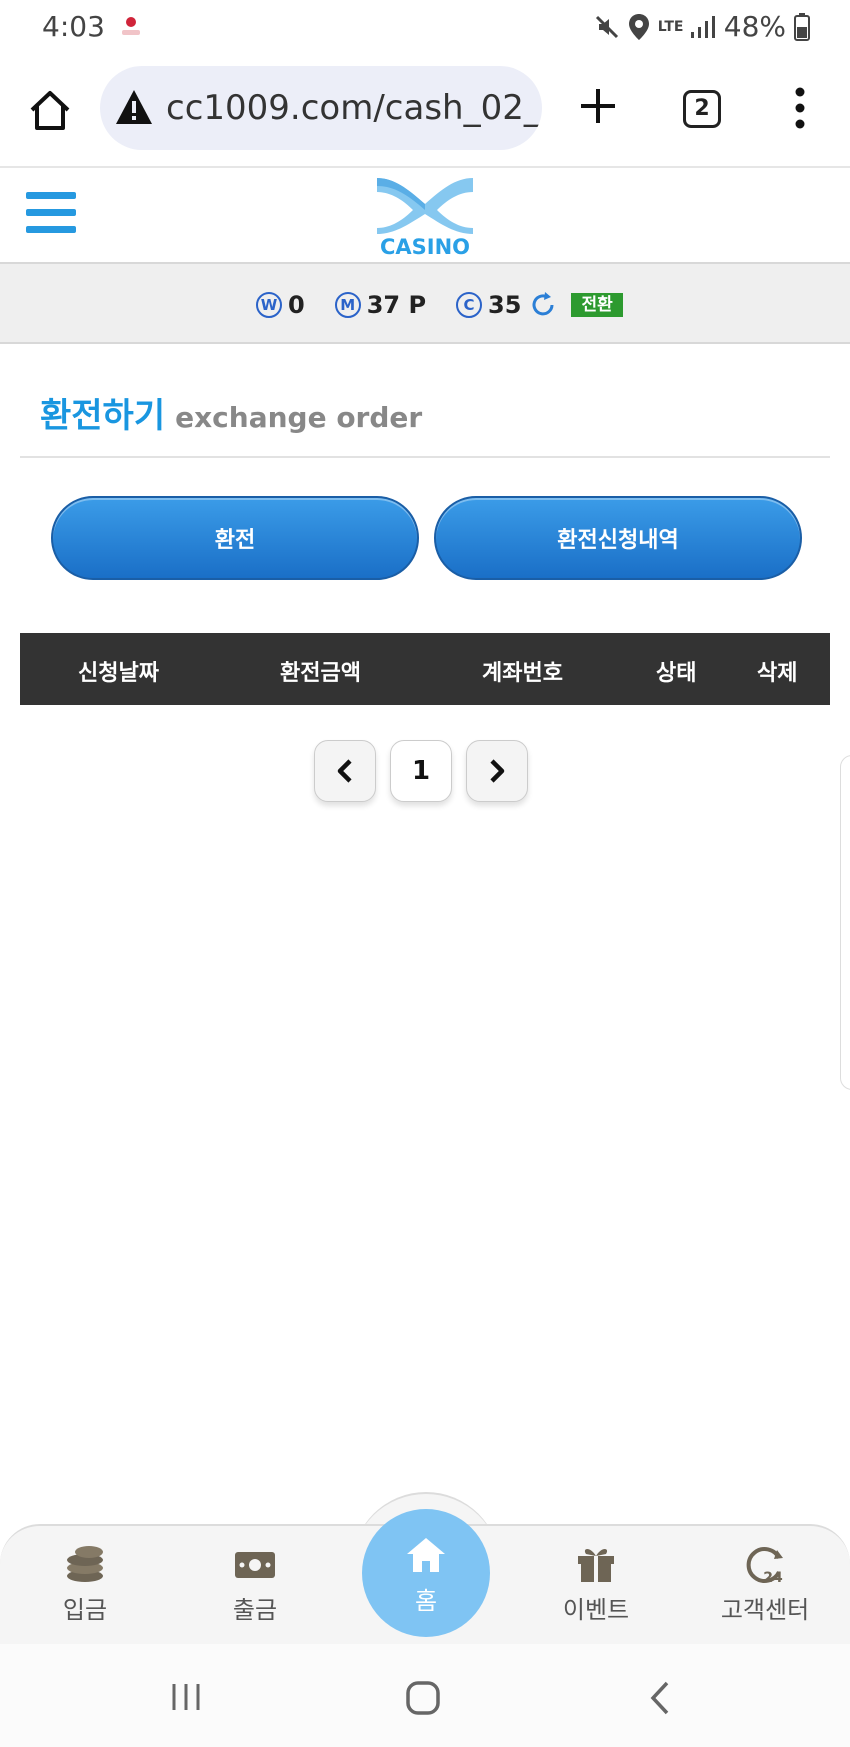 This screenshot has height=1747, width=850. What do you see at coordinates (522, 673) in the screenshot?
I see `column-header-account: 계좌번호` at bounding box center [522, 673].